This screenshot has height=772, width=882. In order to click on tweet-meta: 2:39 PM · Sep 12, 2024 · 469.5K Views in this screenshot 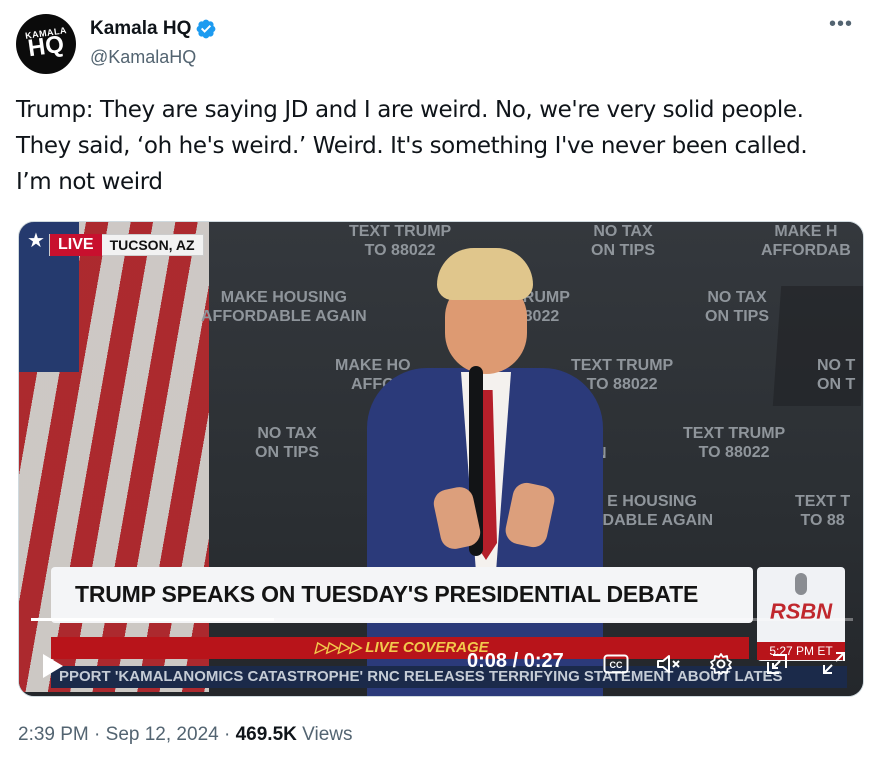, I will do `click(185, 735)`.